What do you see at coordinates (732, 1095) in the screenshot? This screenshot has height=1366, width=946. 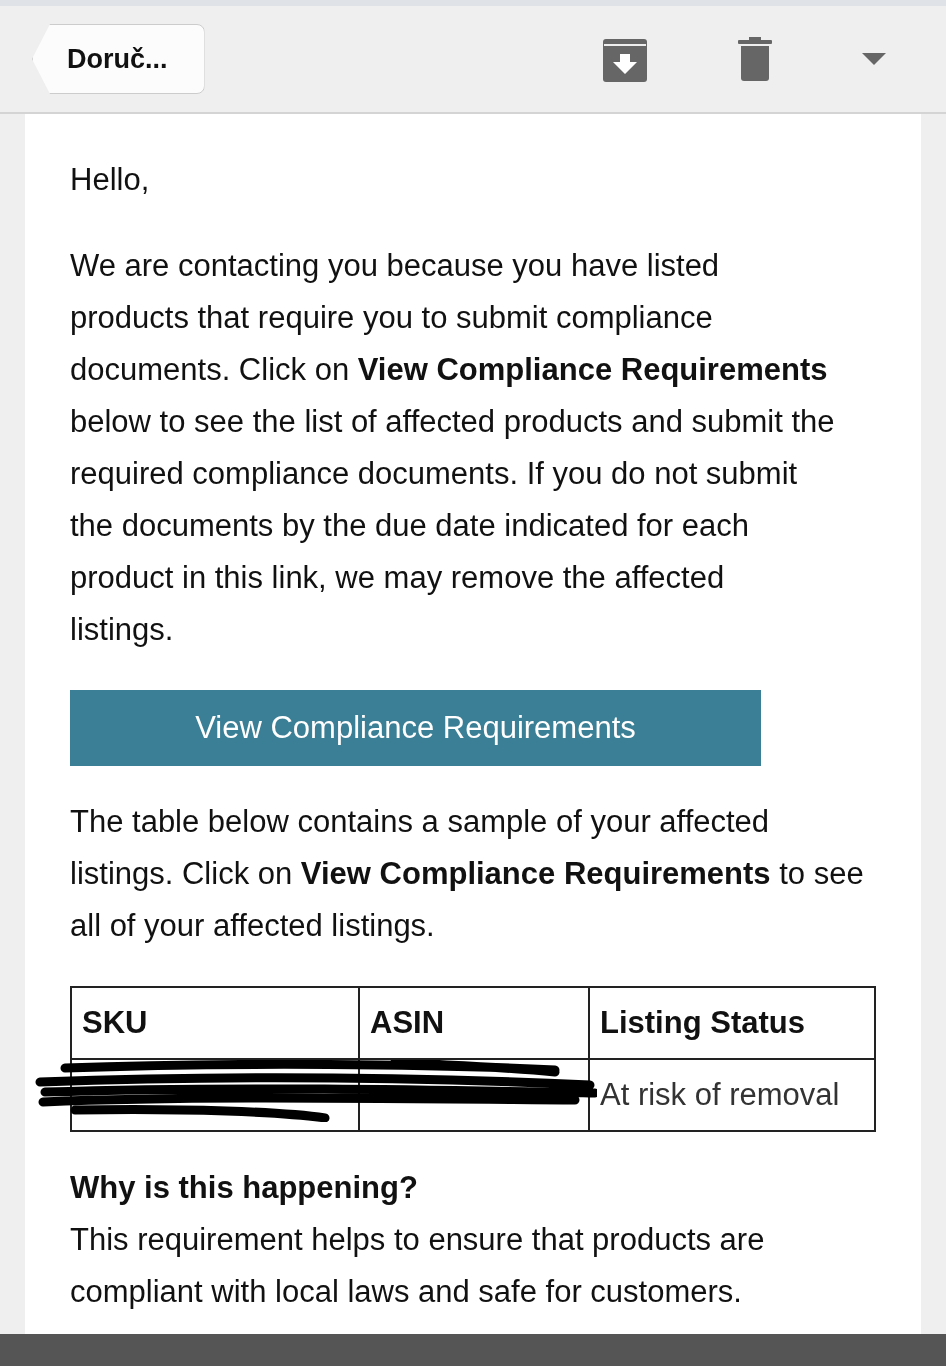 I see `status-cell: At risk of removal` at bounding box center [732, 1095].